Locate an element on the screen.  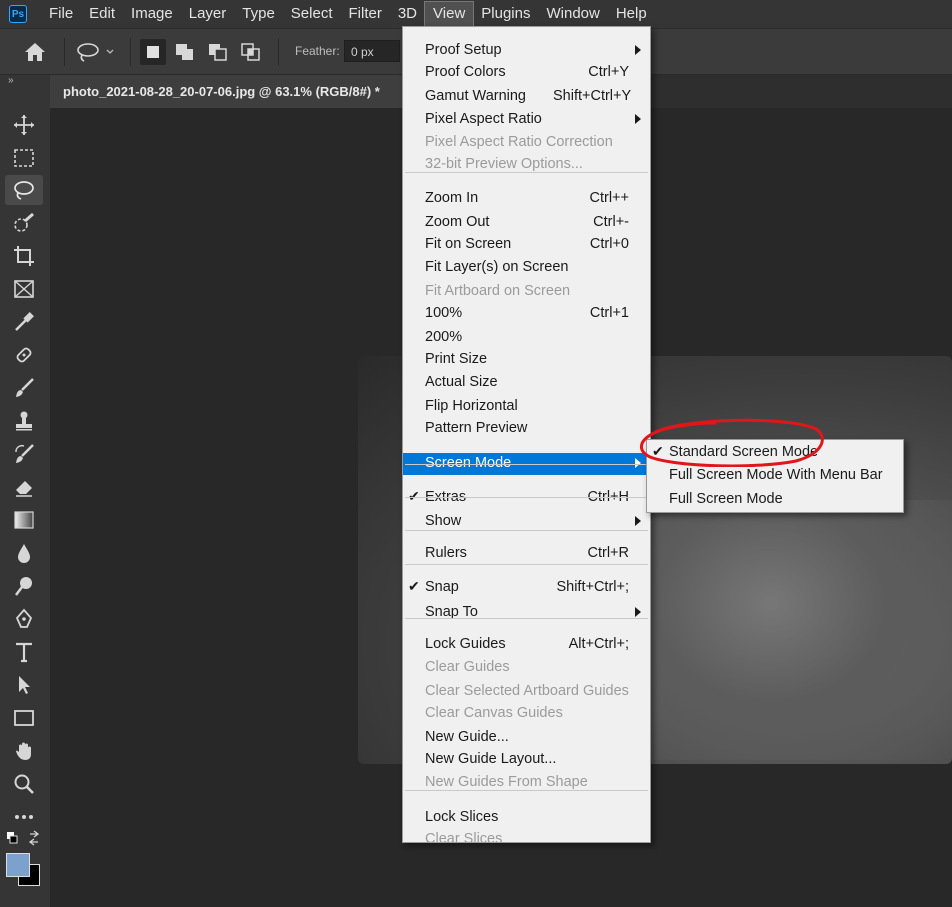
view-menu-item: Rulers Ctrl+R is located at coordinates (526, 554).